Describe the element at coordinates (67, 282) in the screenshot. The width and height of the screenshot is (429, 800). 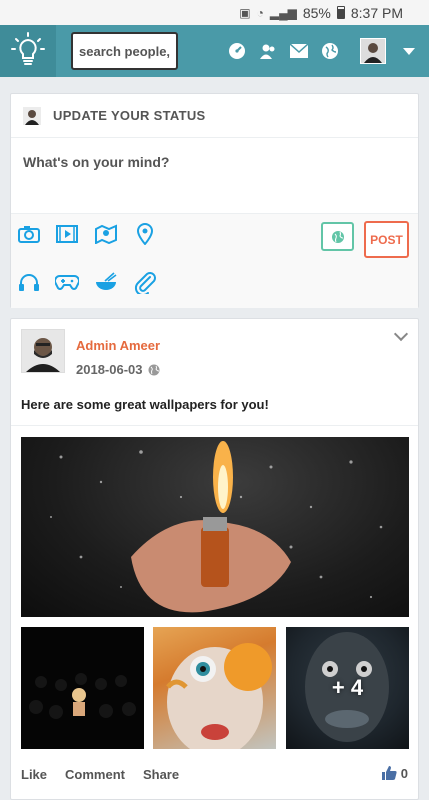
I see `gamepad-icon` at that location.